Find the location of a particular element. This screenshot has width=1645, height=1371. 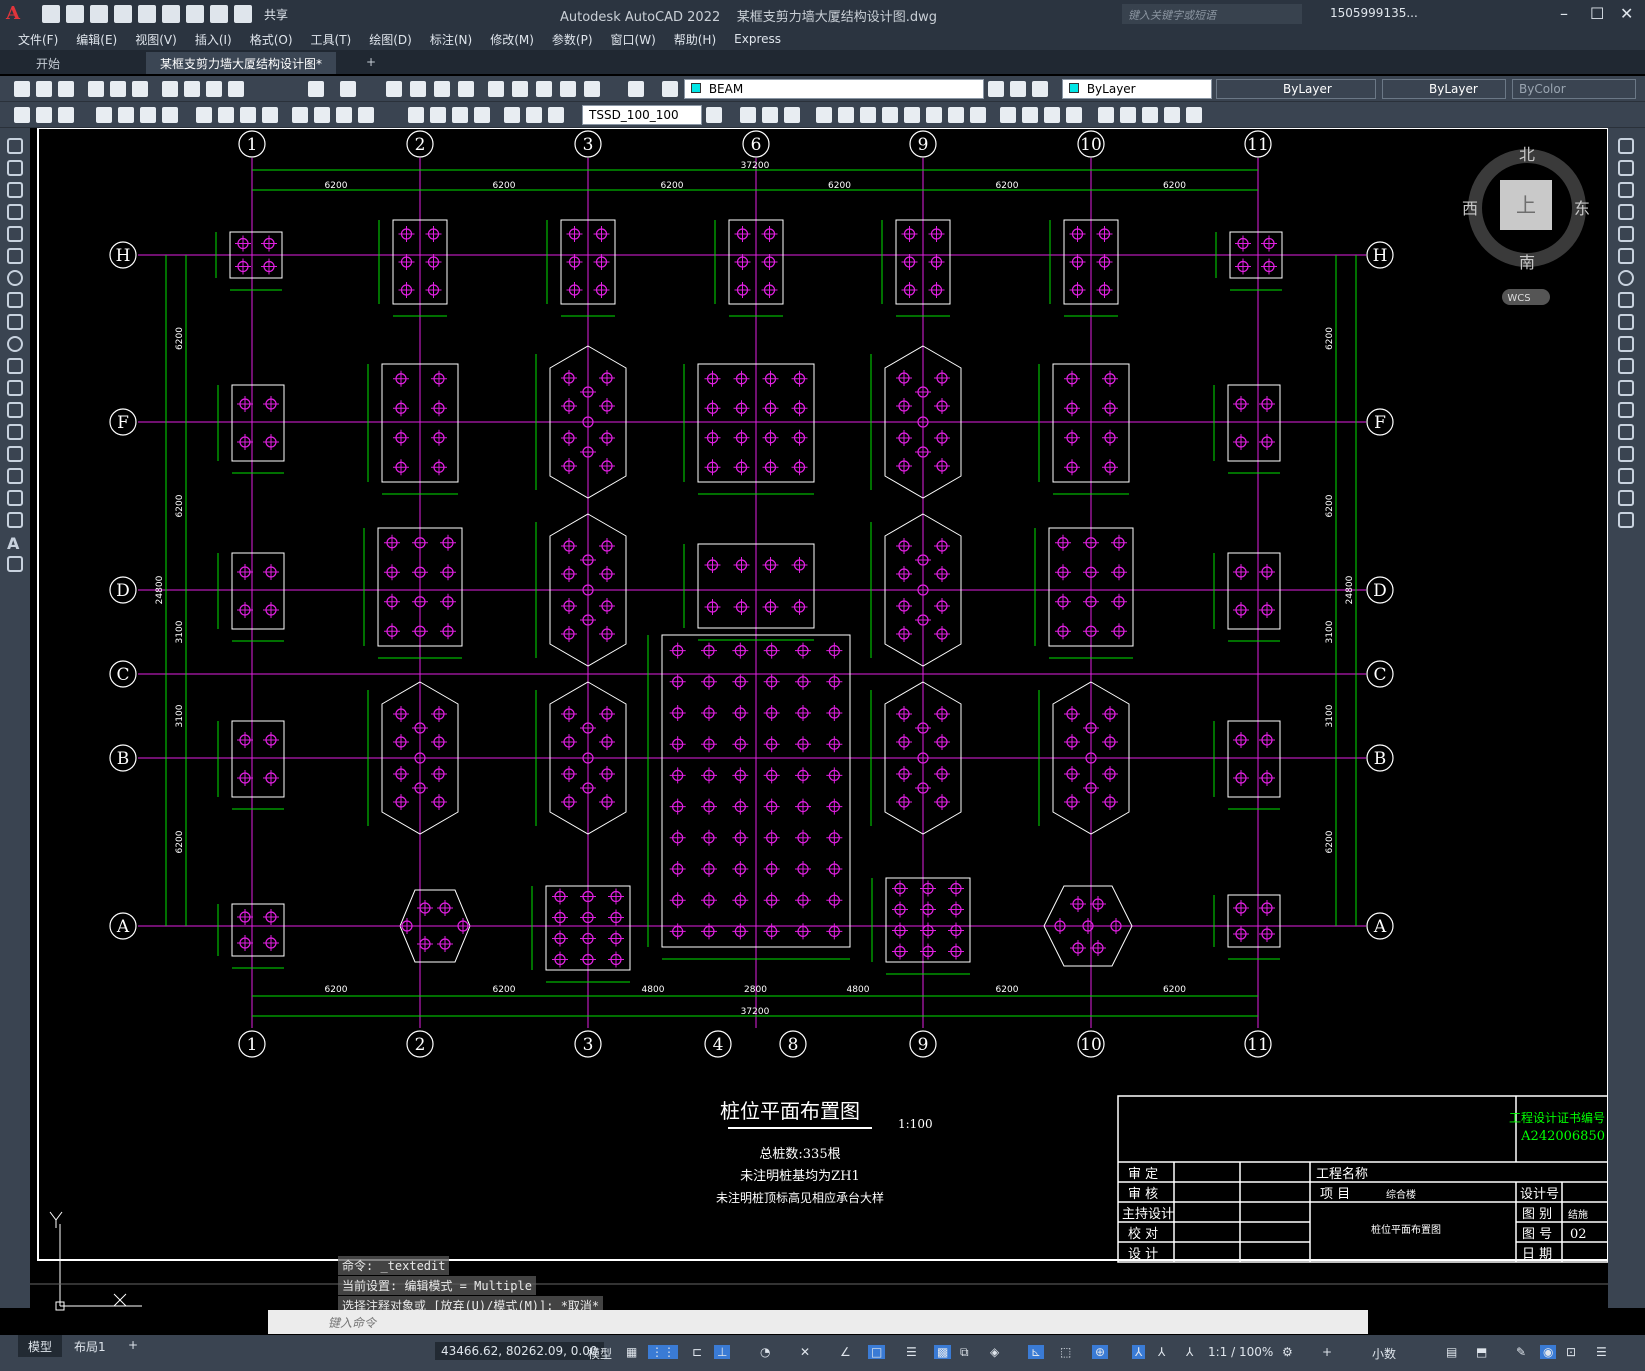

mirror-icon is located at coordinates (1626, 190).